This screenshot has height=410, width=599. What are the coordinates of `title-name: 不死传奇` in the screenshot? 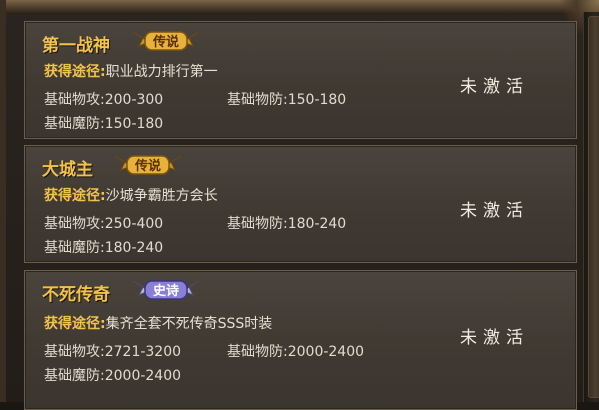 It's located at (76, 295).